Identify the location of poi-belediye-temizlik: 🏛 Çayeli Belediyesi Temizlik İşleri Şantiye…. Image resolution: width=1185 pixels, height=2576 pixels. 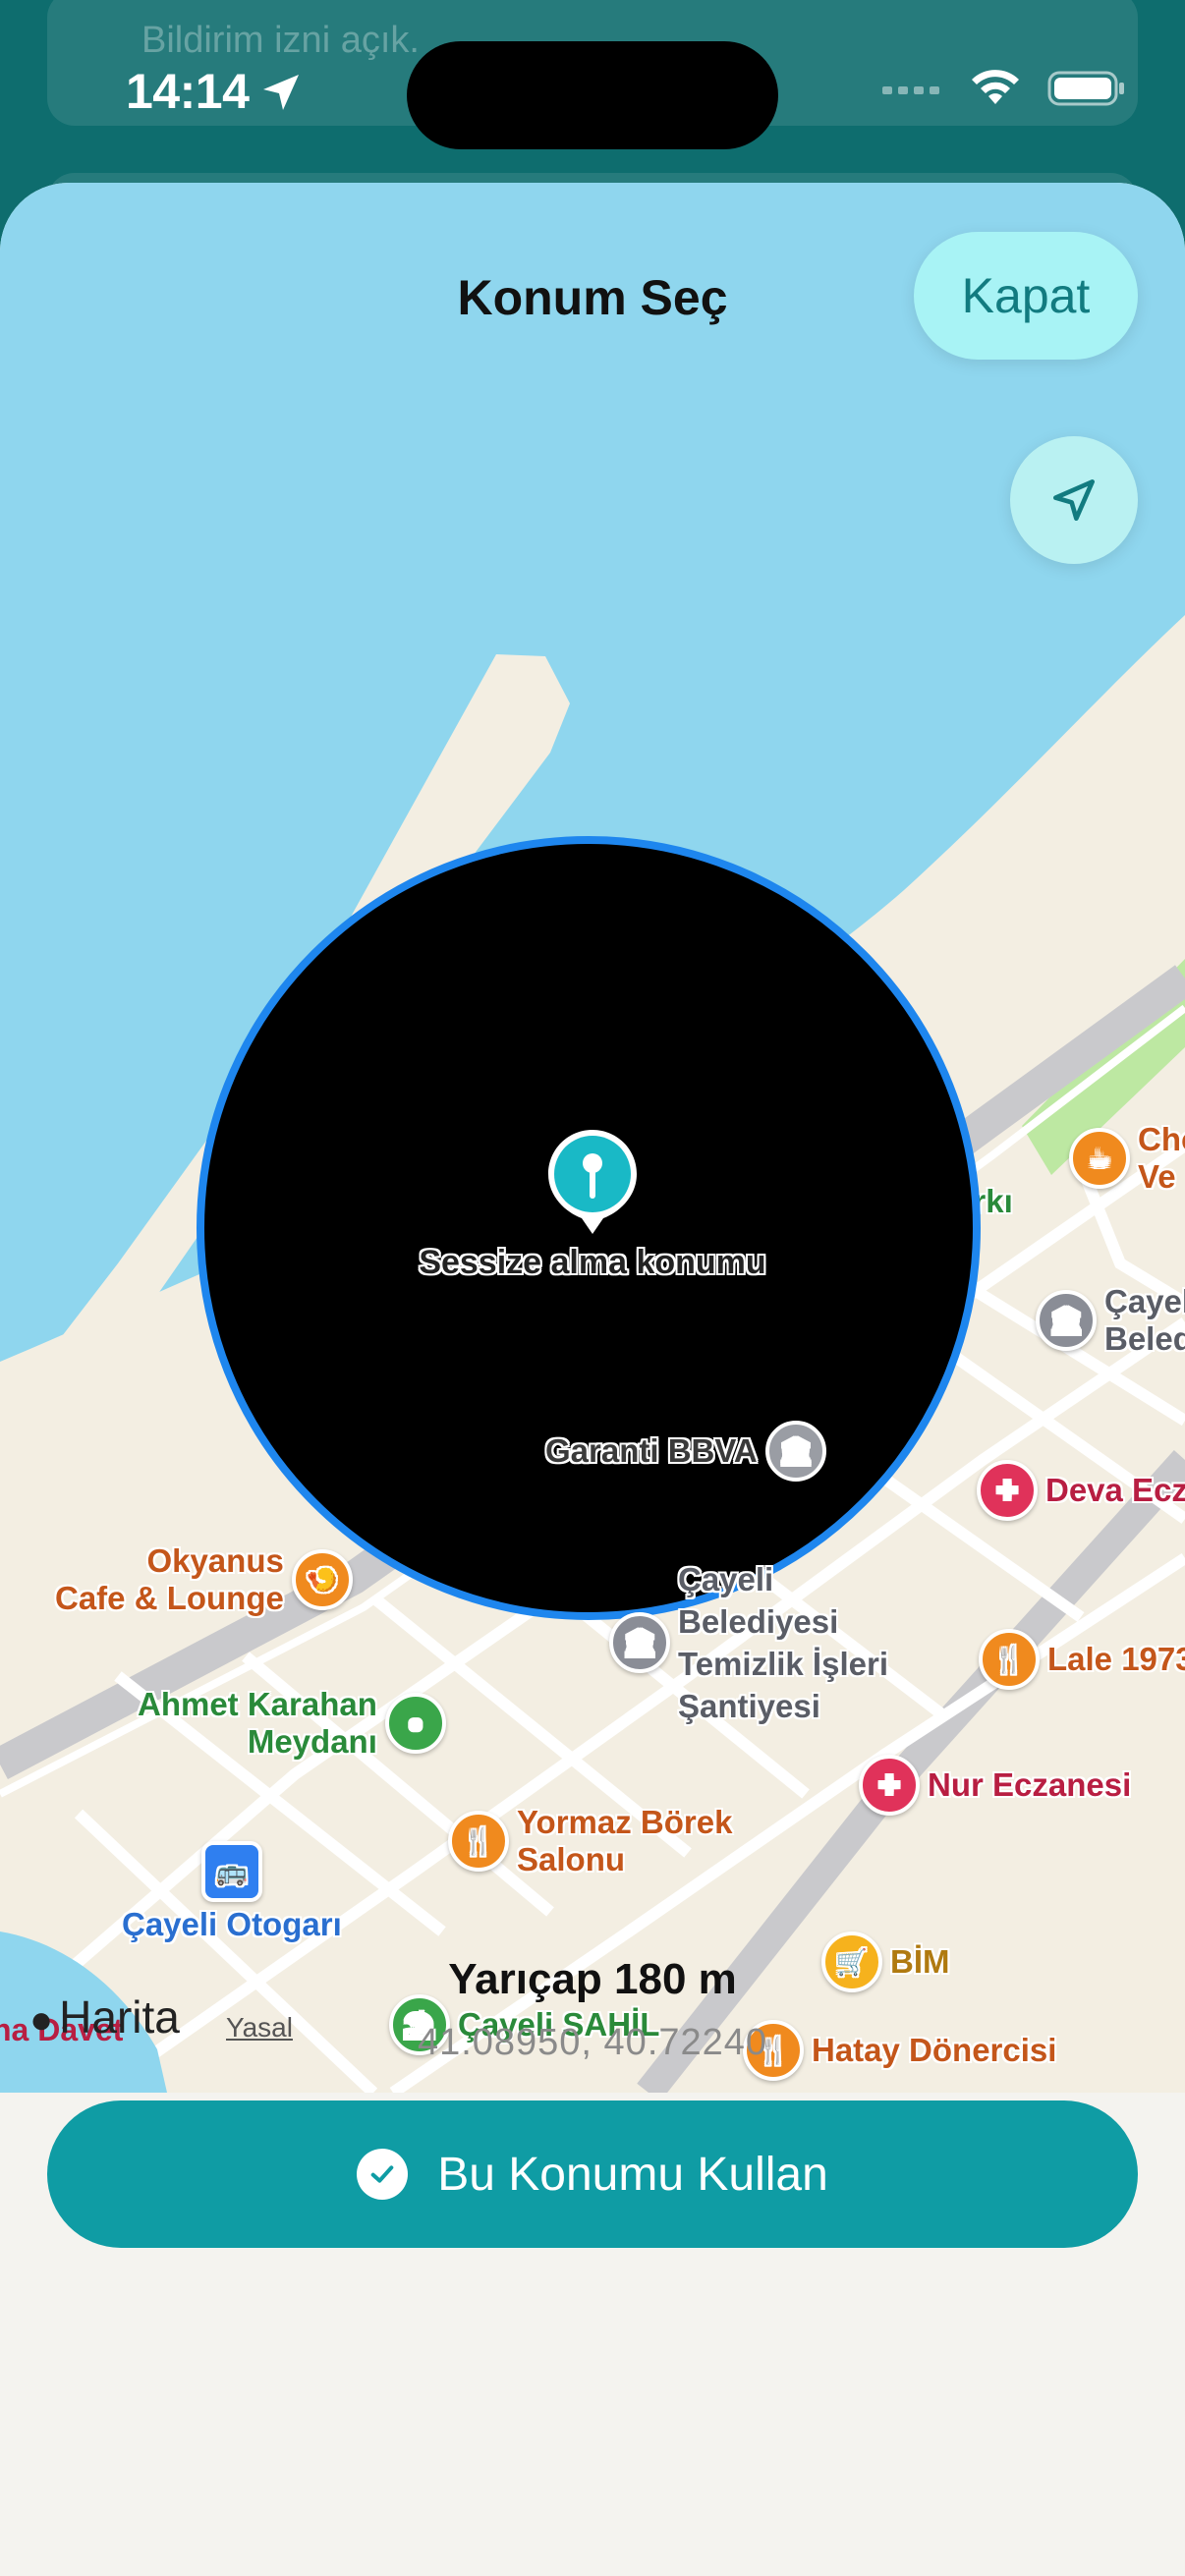
(749, 1642).